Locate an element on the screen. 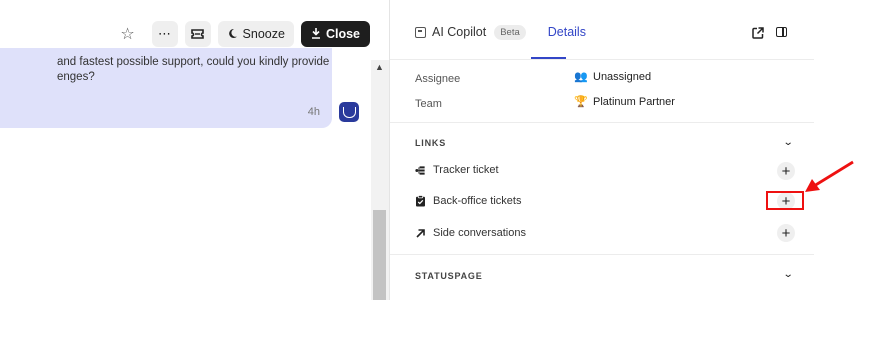 This screenshot has height=351, width=873. conversation-toolbar: ☆ ⋯ Snooze Close is located at coordinates (243, 33).